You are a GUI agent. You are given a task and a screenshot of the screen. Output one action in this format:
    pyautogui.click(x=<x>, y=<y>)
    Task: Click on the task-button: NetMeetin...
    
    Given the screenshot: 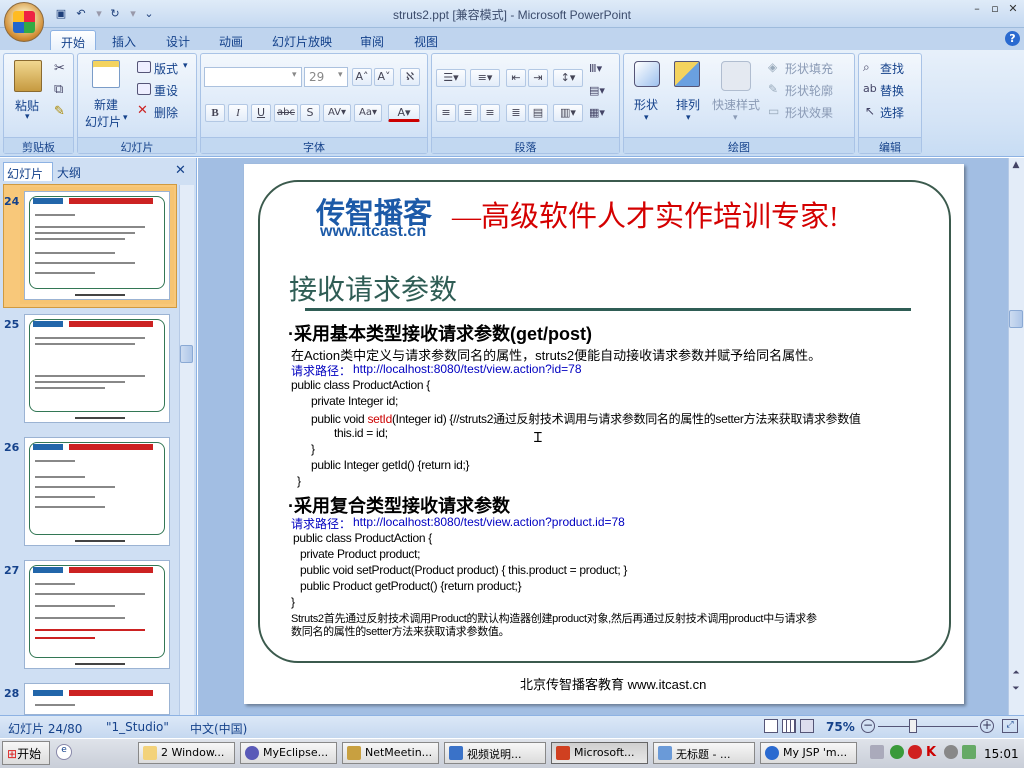 What is the action you would take?
    pyautogui.click(x=390, y=753)
    